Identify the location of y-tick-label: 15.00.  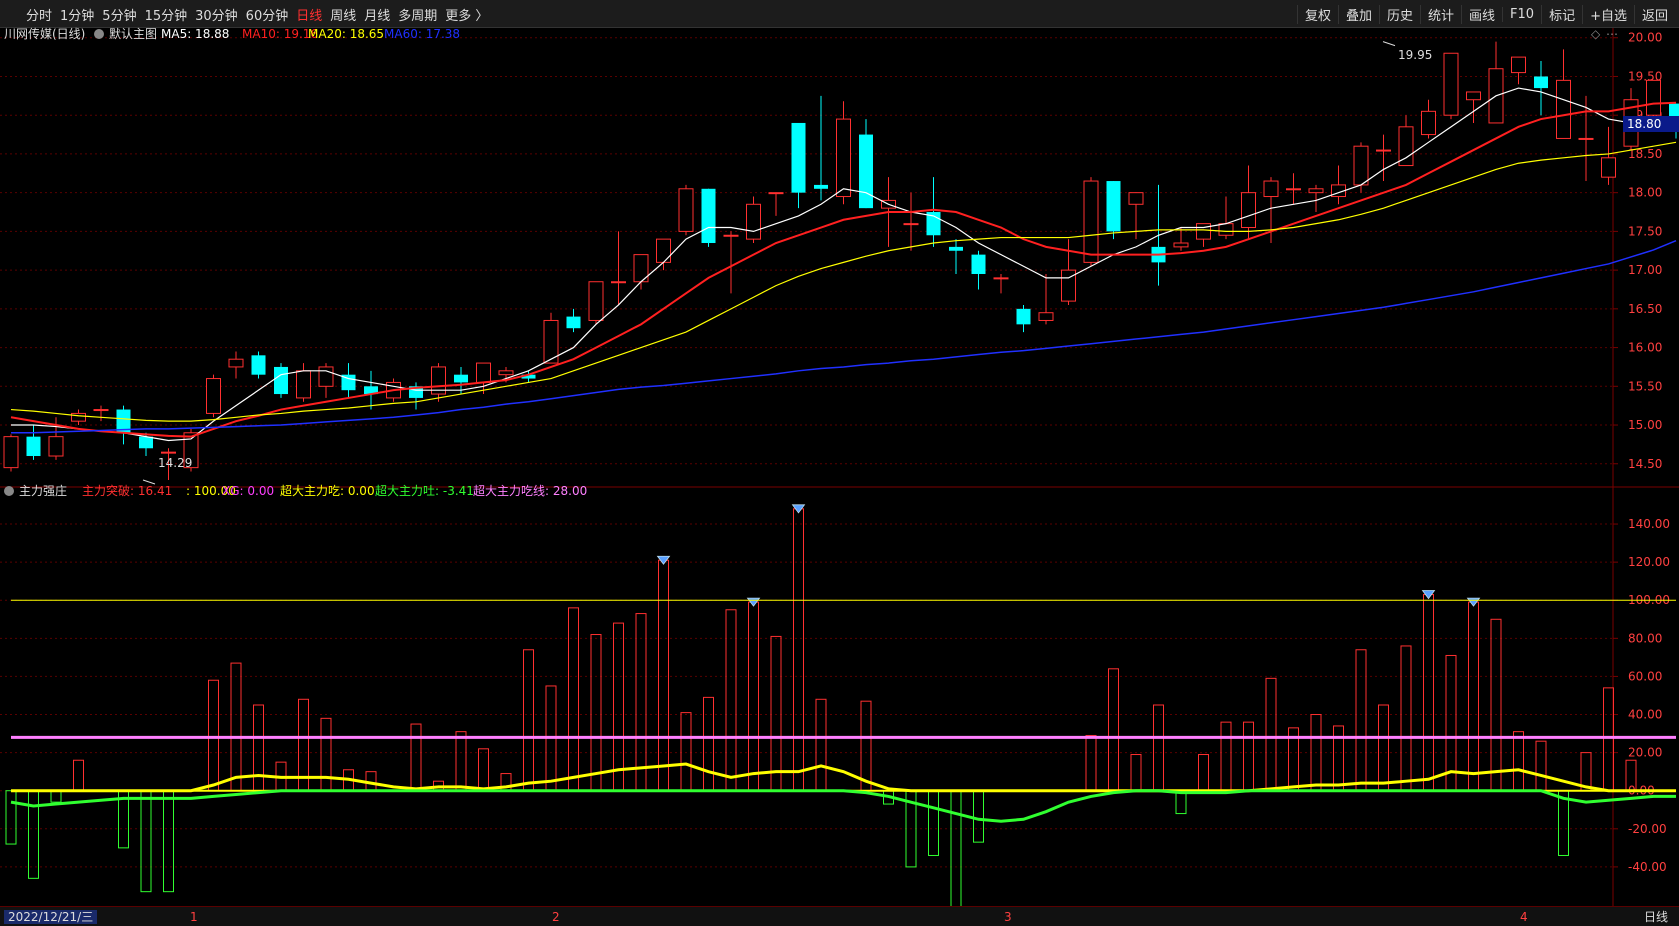
(1645, 425).